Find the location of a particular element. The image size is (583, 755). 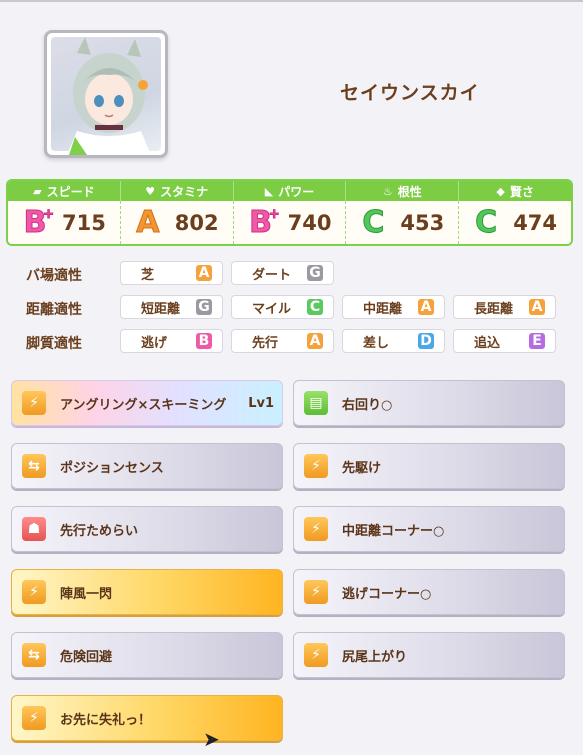

stat-value: 802 is located at coordinates (196, 222).